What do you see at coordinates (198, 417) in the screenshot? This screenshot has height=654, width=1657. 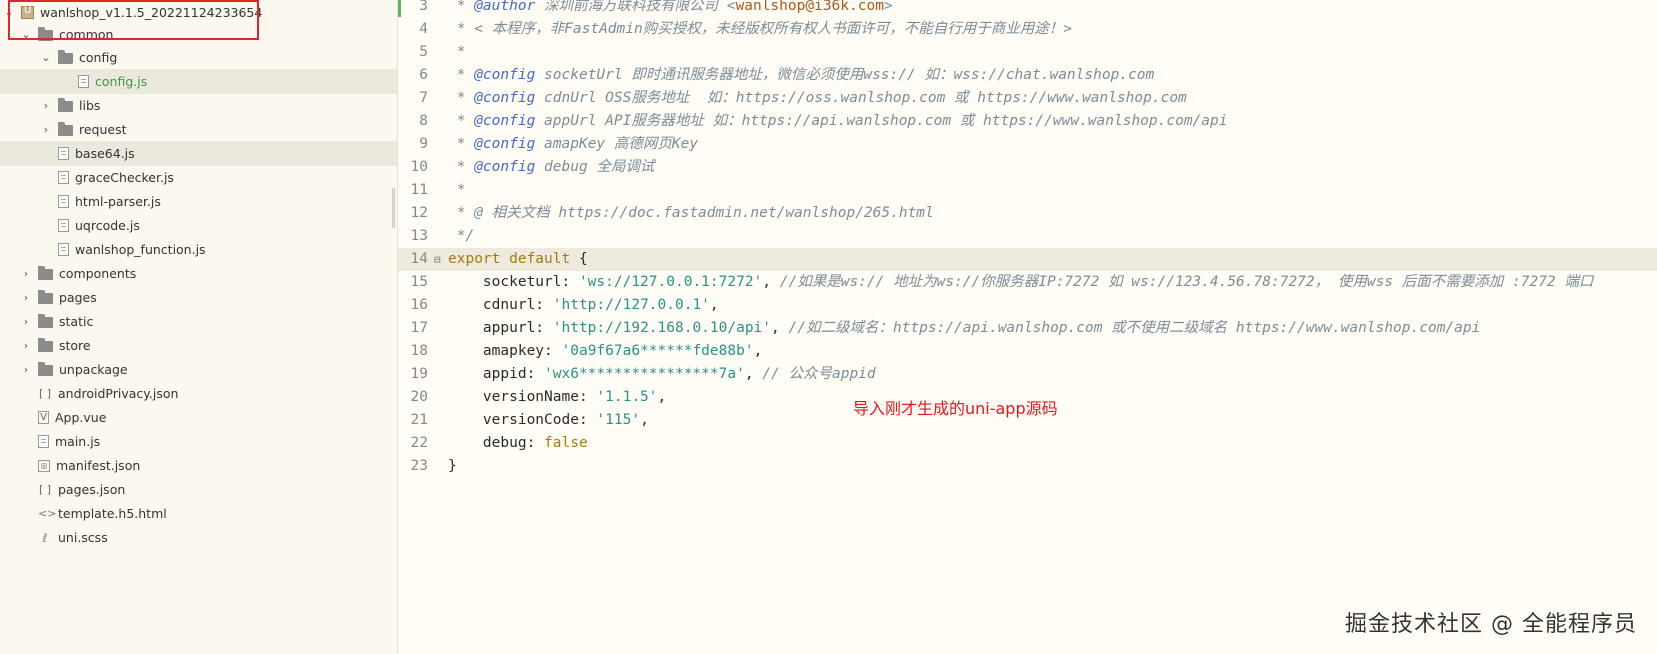 I see `tree-item: App.vue` at bounding box center [198, 417].